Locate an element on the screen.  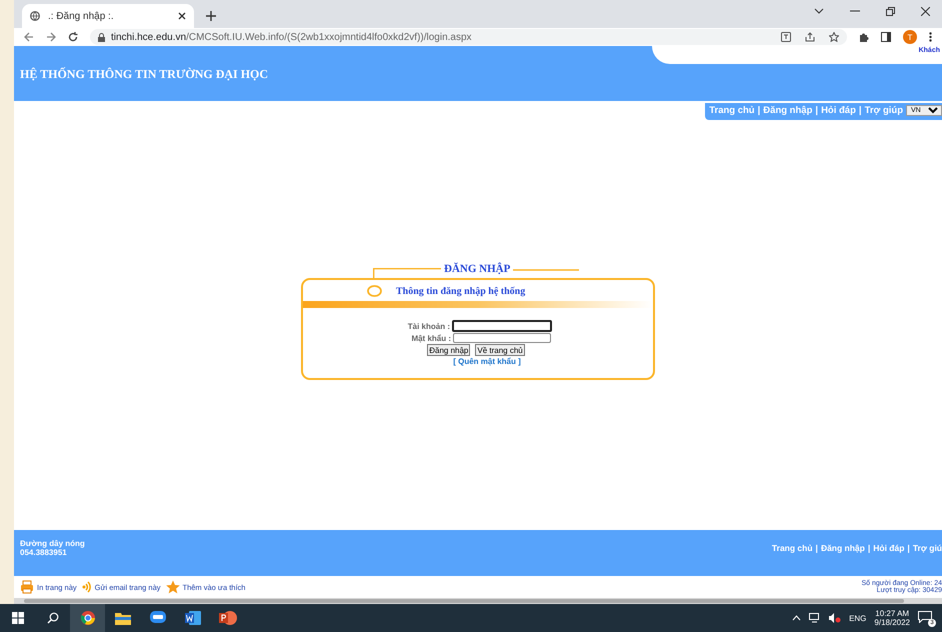
signal-waves-icon is located at coordinates (87, 587).